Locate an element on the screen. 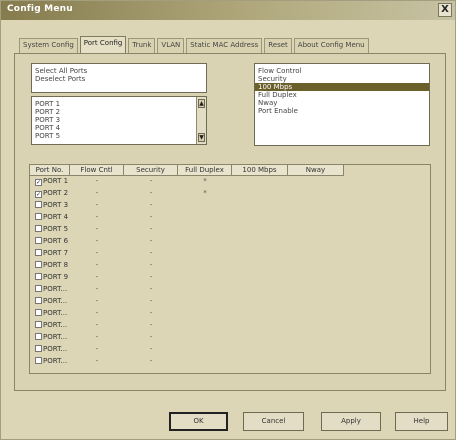 The image size is (456, 440). arrow-up-icon: ▲ is located at coordinates (201, 103).